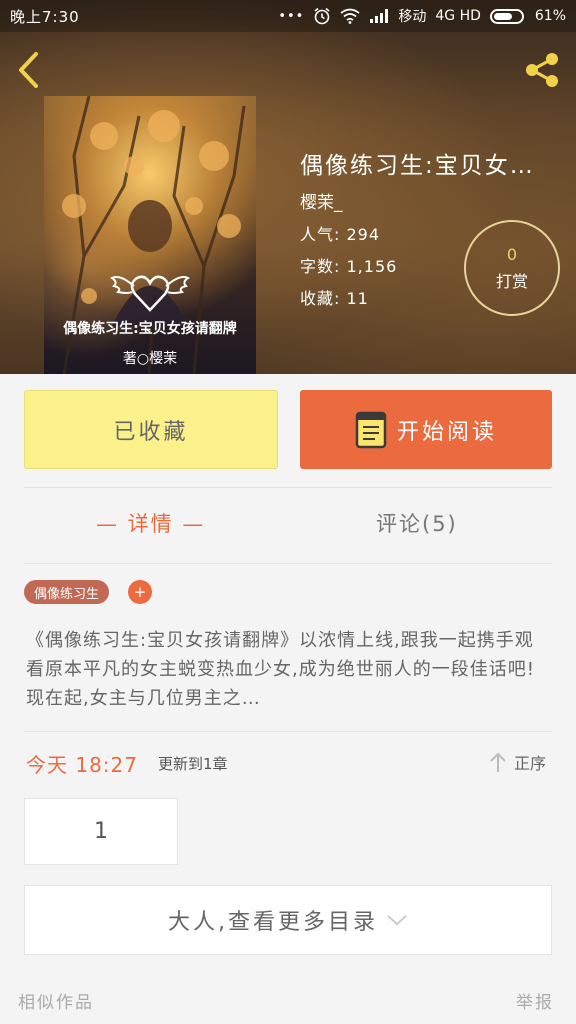 The width and height of the screenshot is (576, 1024). I want to click on back-button, so click(30, 70).